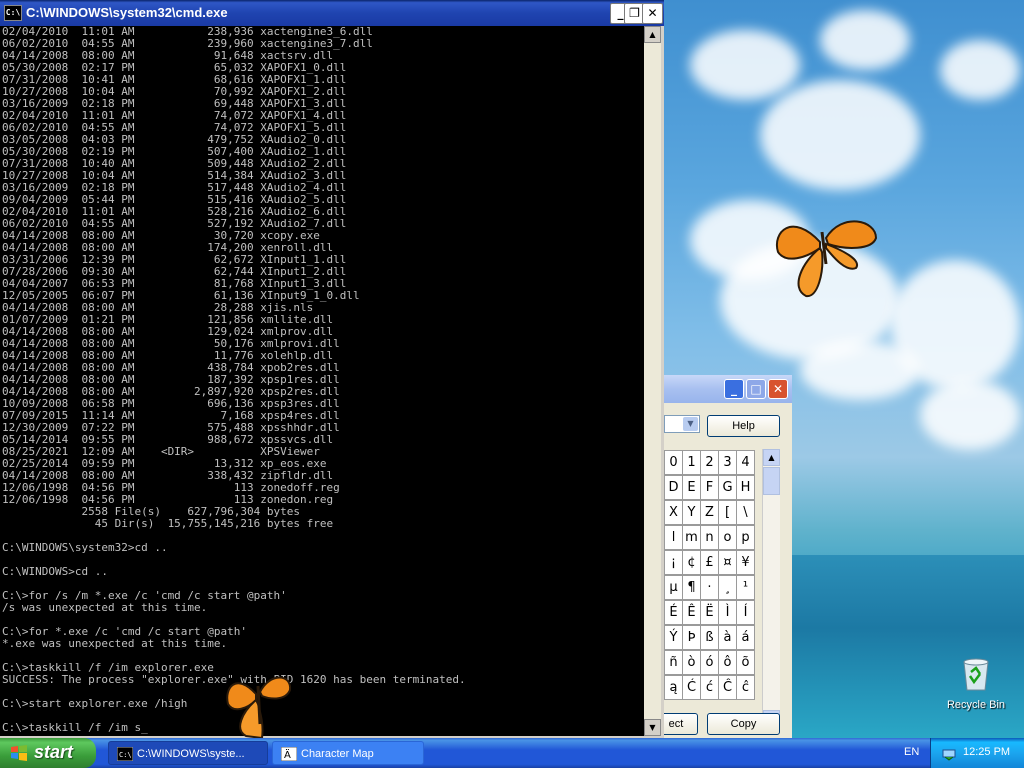 The image size is (1024, 768). Describe the element at coordinates (709, 637) in the screenshot. I see `character-cell: ß` at that location.